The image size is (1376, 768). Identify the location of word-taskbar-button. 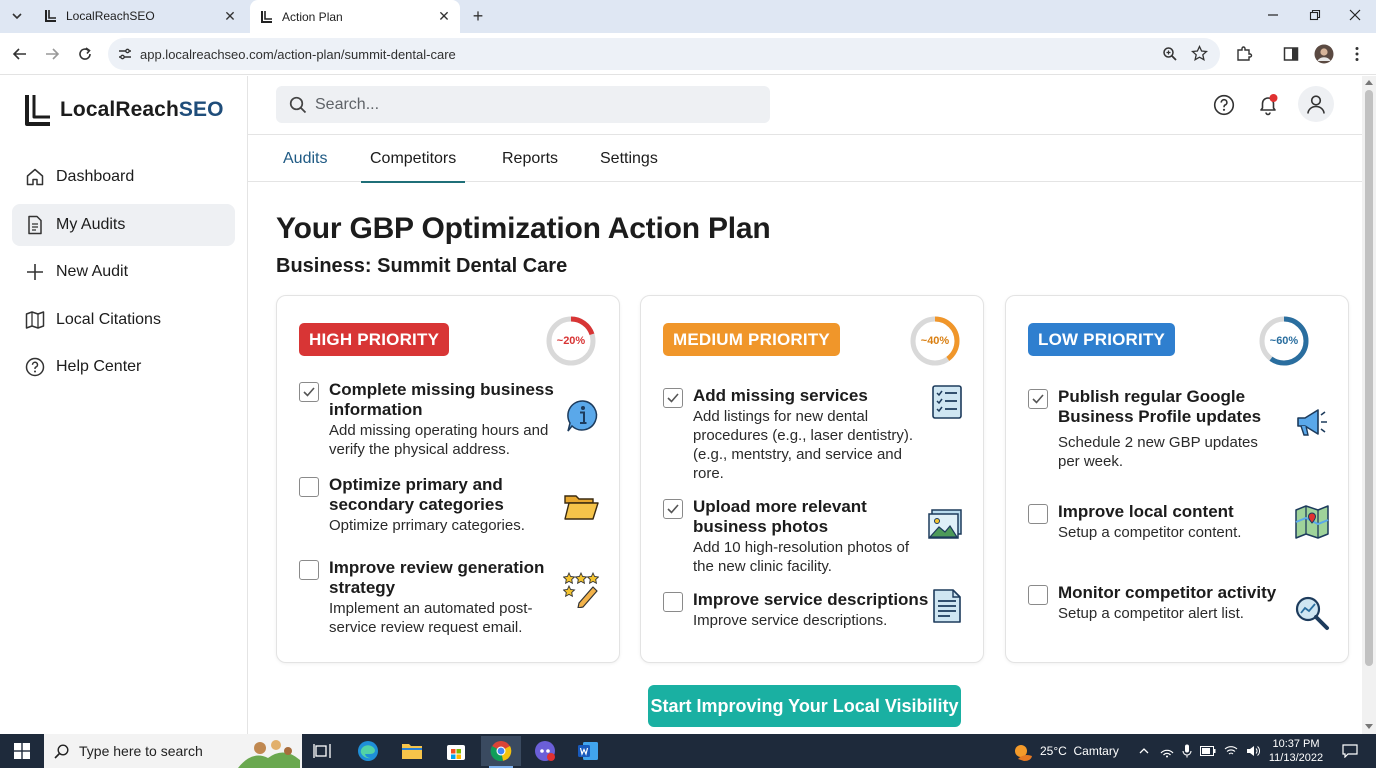
(588, 751).